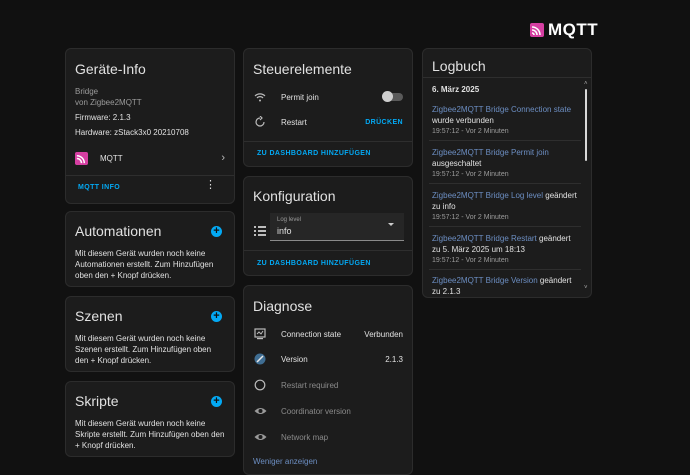 The height and width of the screenshot is (475, 690). I want to click on log-entity-link: Zigbee2MQTT Bridge Permit join, so click(490, 152).